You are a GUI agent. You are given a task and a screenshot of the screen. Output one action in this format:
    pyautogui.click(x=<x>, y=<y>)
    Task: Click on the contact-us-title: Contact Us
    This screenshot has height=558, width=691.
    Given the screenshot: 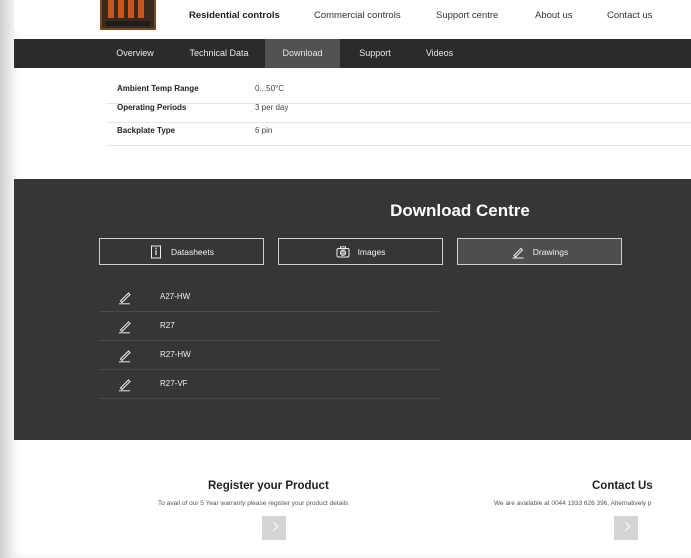 What is the action you would take?
    pyautogui.click(x=622, y=486)
    